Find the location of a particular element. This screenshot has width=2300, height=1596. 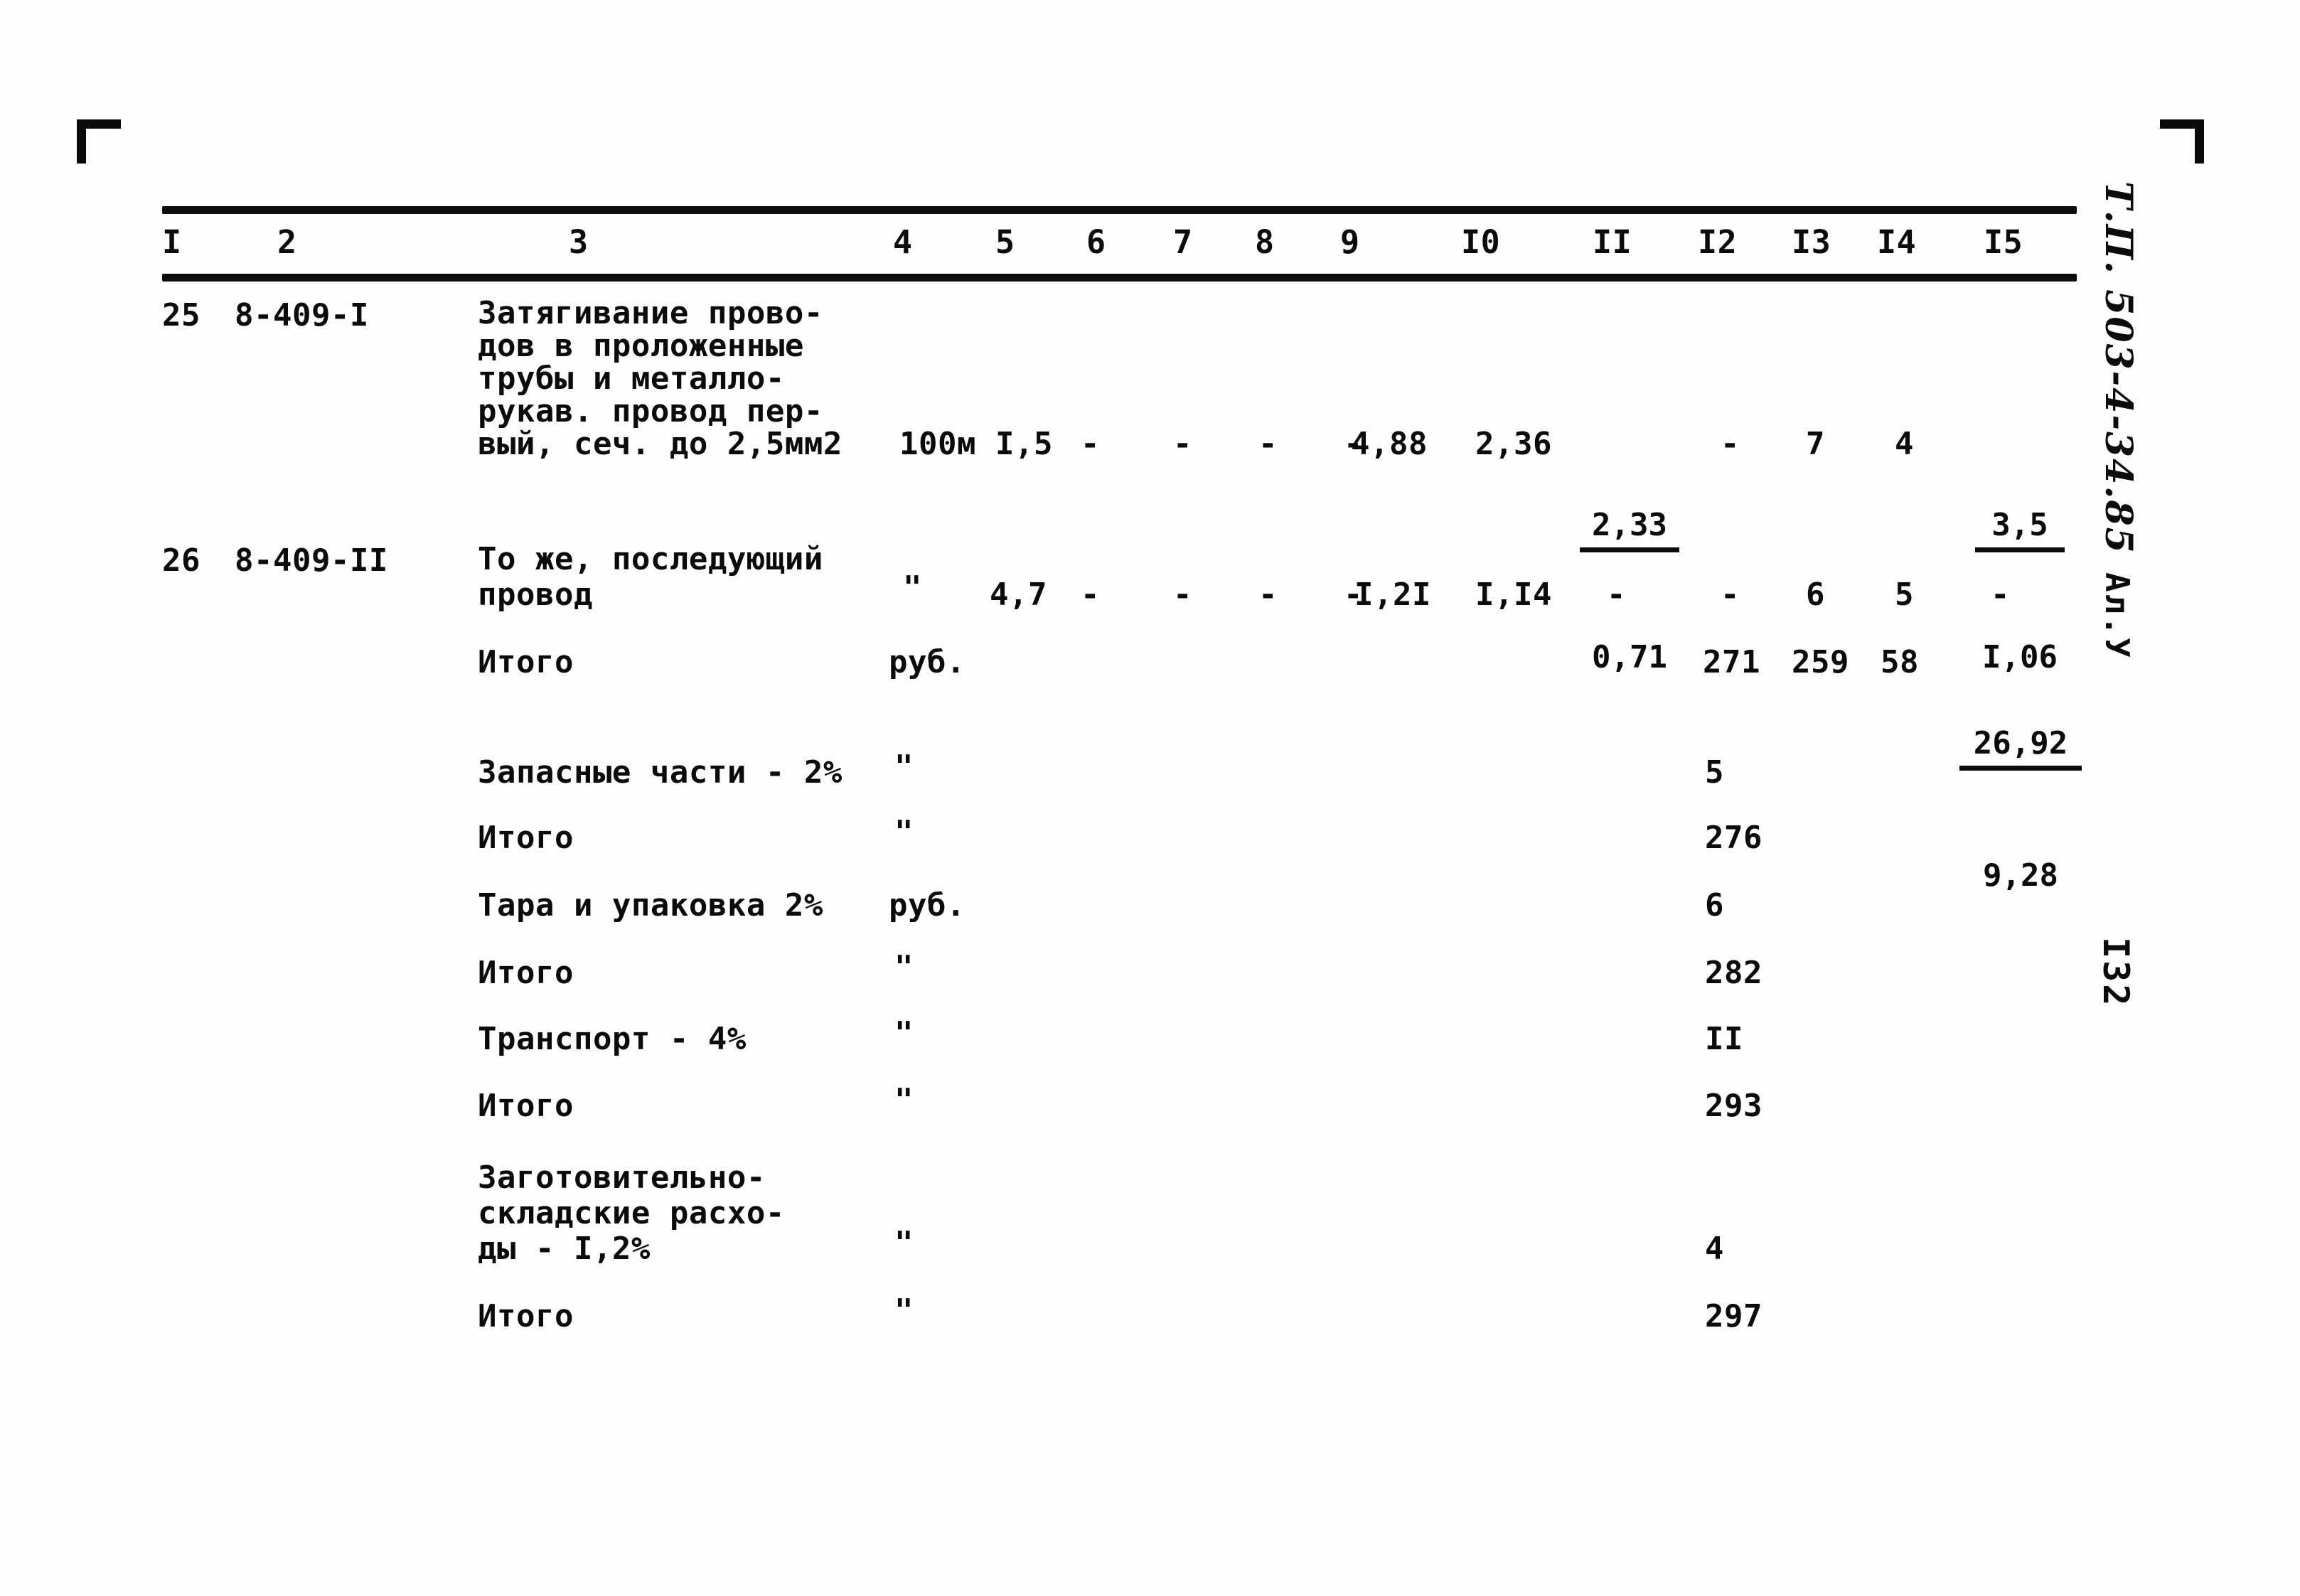

row-25-col5: I,5 is located at coordinates (1024, 444).